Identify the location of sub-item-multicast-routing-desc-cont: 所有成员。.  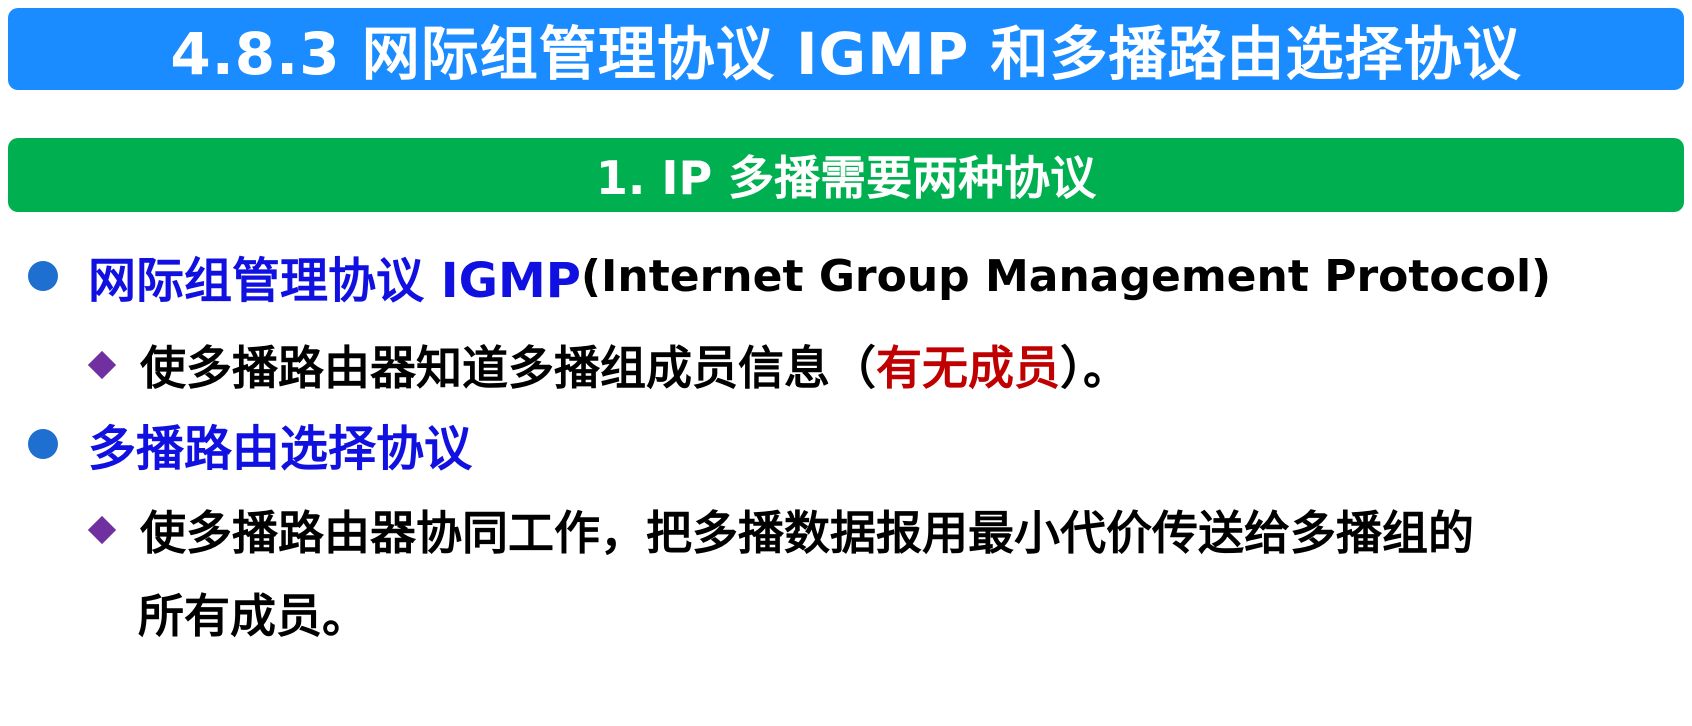
(253, 613).